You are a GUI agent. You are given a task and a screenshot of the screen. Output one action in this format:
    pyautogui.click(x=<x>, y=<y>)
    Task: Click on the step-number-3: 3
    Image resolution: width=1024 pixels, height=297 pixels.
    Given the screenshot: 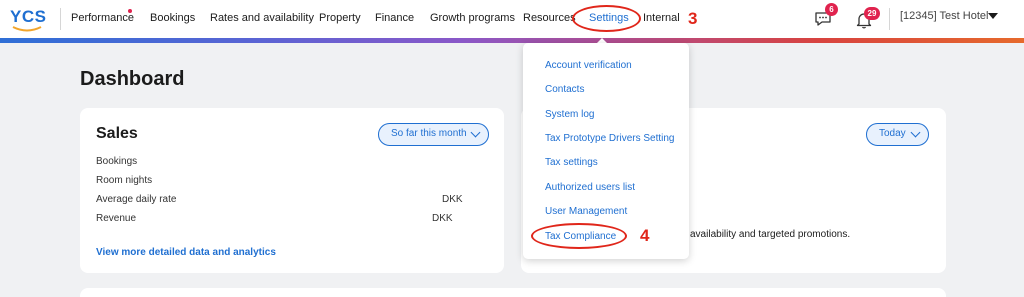 What is the action you would take?
    pyautogui.click(x=693, y=18)
    